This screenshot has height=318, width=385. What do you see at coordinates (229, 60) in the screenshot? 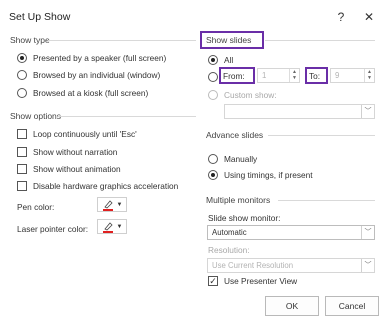
I see `radio-label: All` at bounding box center [229, 60].